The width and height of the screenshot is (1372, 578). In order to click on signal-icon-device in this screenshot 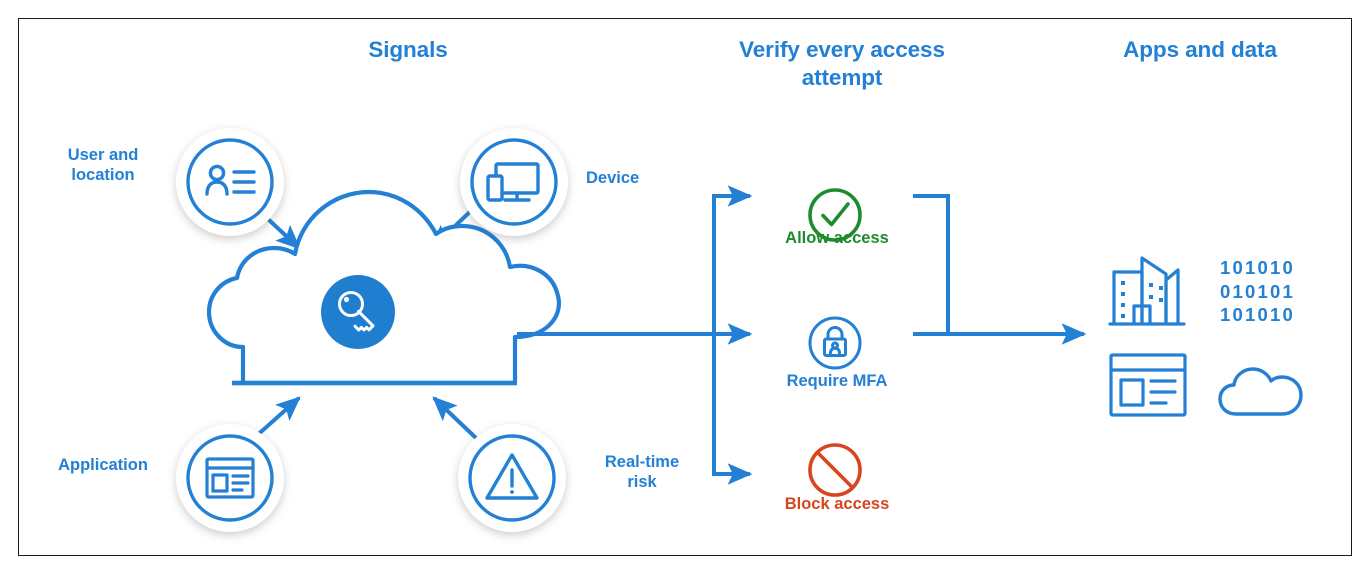, I will do `click(514, 182)`.